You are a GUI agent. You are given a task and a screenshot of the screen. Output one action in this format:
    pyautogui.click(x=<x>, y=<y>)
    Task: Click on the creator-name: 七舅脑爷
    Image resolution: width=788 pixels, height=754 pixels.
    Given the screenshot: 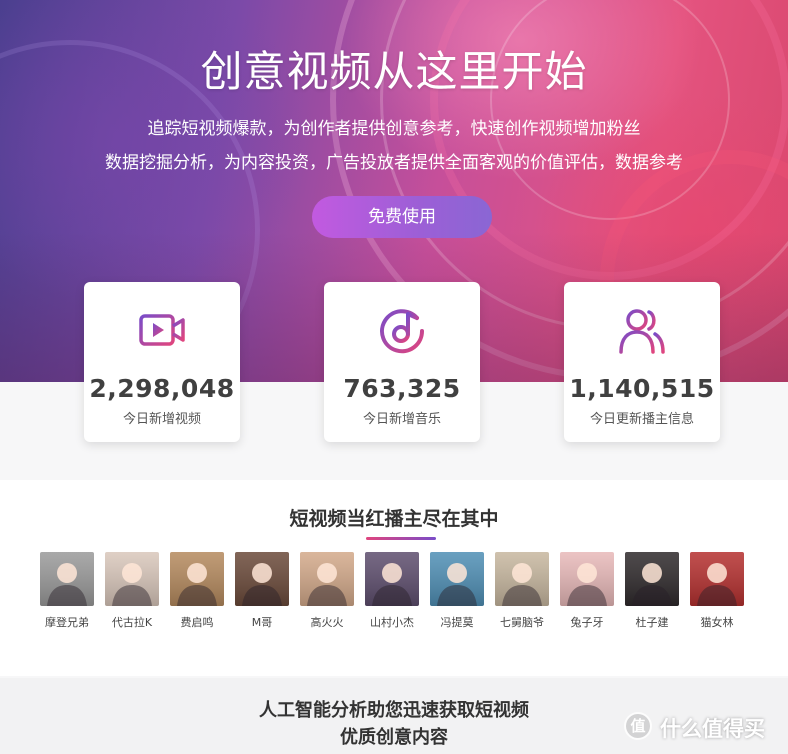 What is the action you would take?
    pyautogui.click(x=522, y=622)
    